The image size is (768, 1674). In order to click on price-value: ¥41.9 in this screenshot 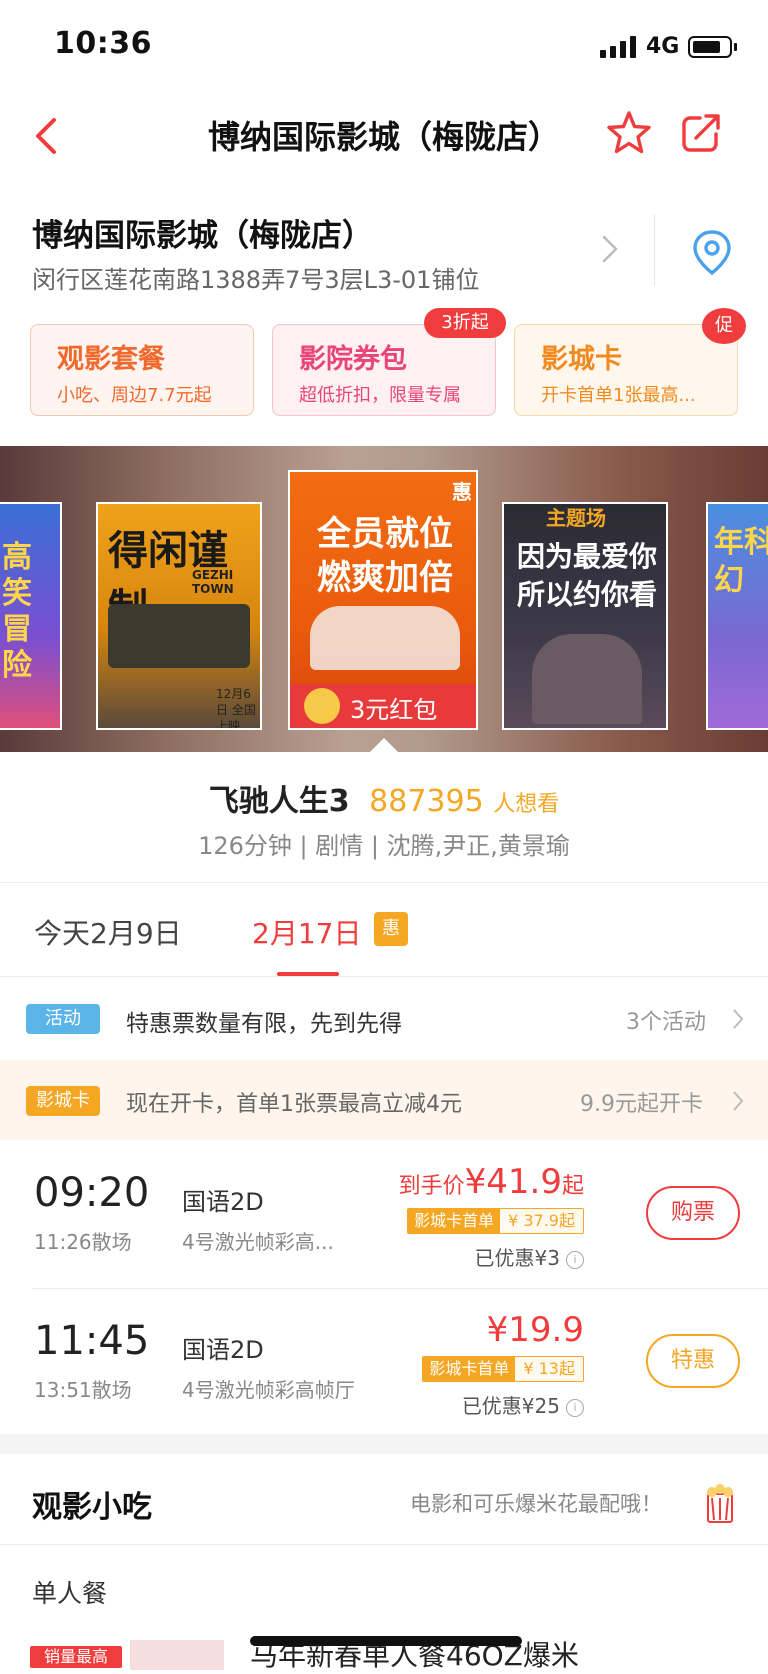, I will do `click(513, 1182)`.